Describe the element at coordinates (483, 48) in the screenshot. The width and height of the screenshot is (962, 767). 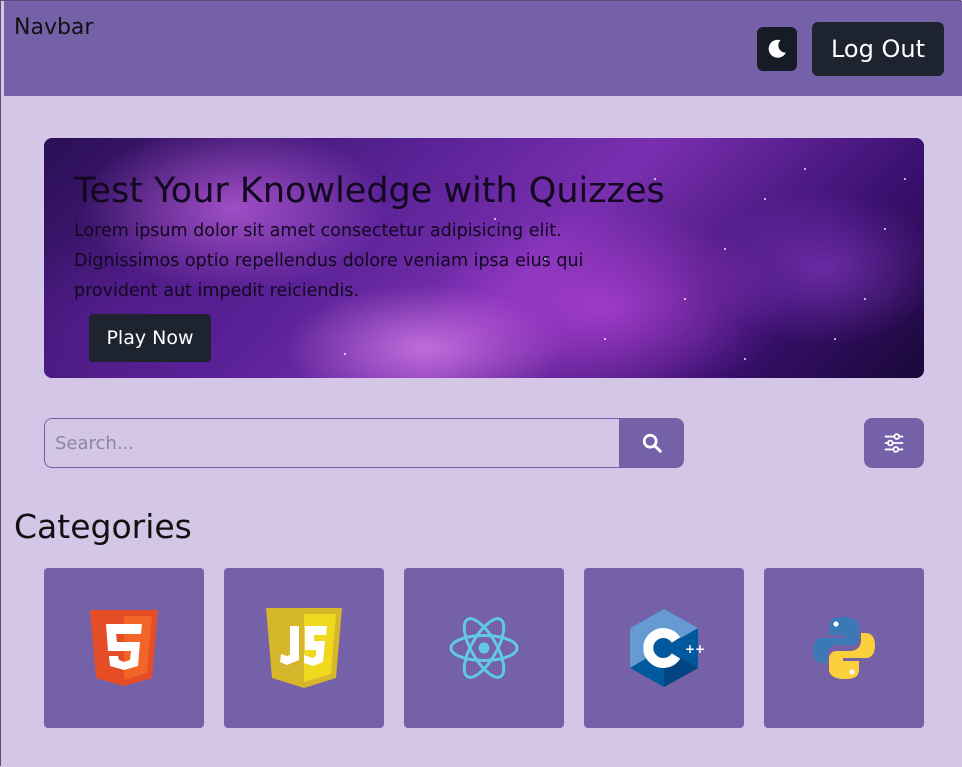
I see `navbar: Navbar Log Out` at that location.